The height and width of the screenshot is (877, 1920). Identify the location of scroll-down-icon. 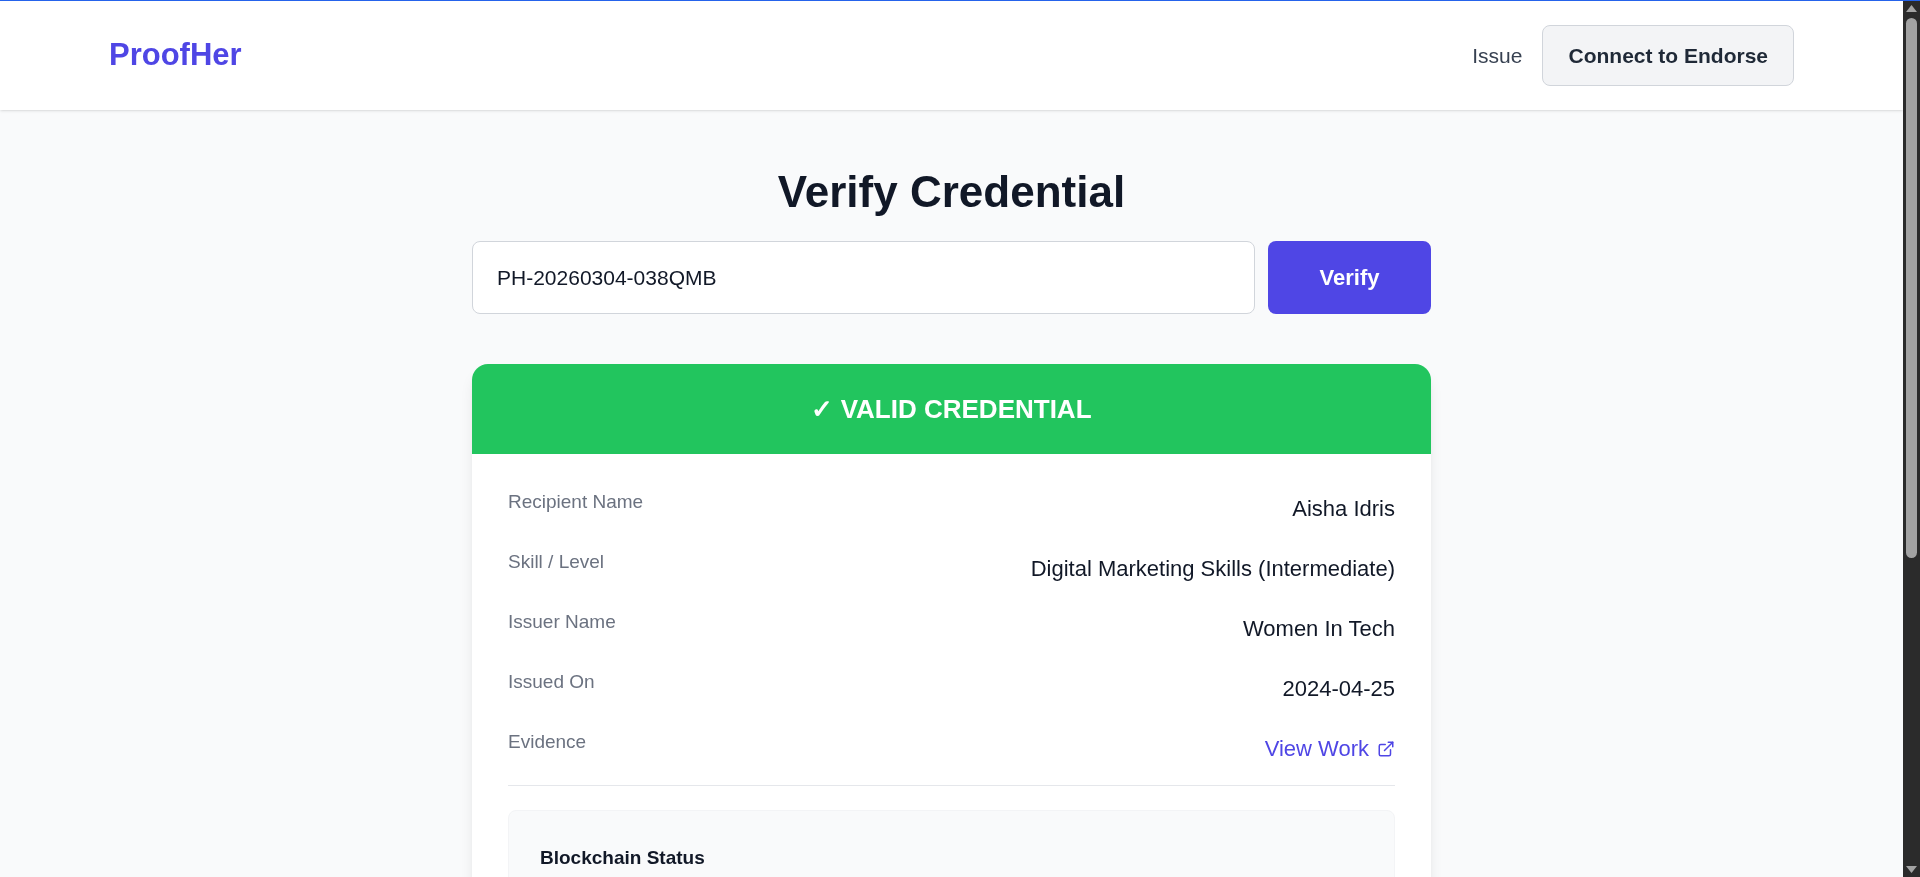
(1911, 869).